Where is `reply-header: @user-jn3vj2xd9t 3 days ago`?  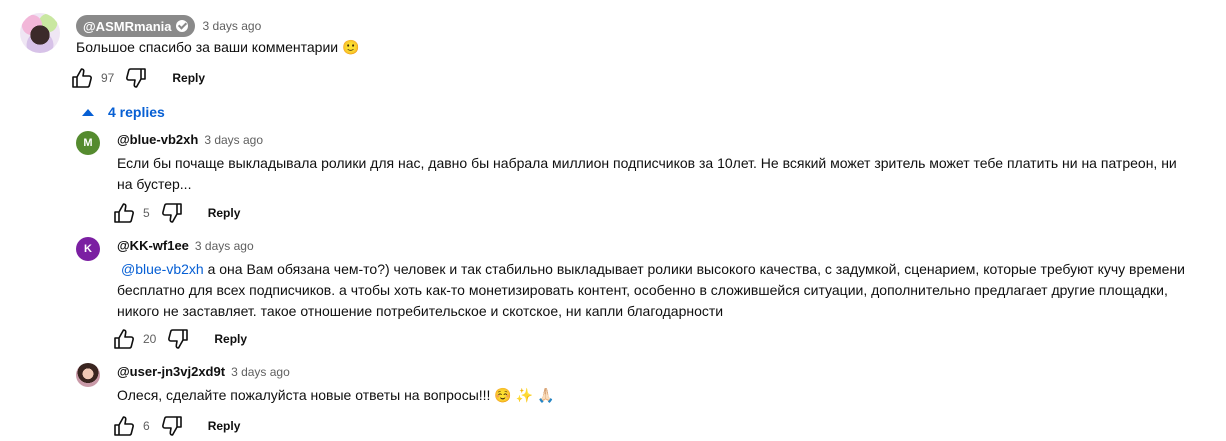
reply-header: @user-jn3vj2xd9t 3 days ago is located at coordinates (203, 371).